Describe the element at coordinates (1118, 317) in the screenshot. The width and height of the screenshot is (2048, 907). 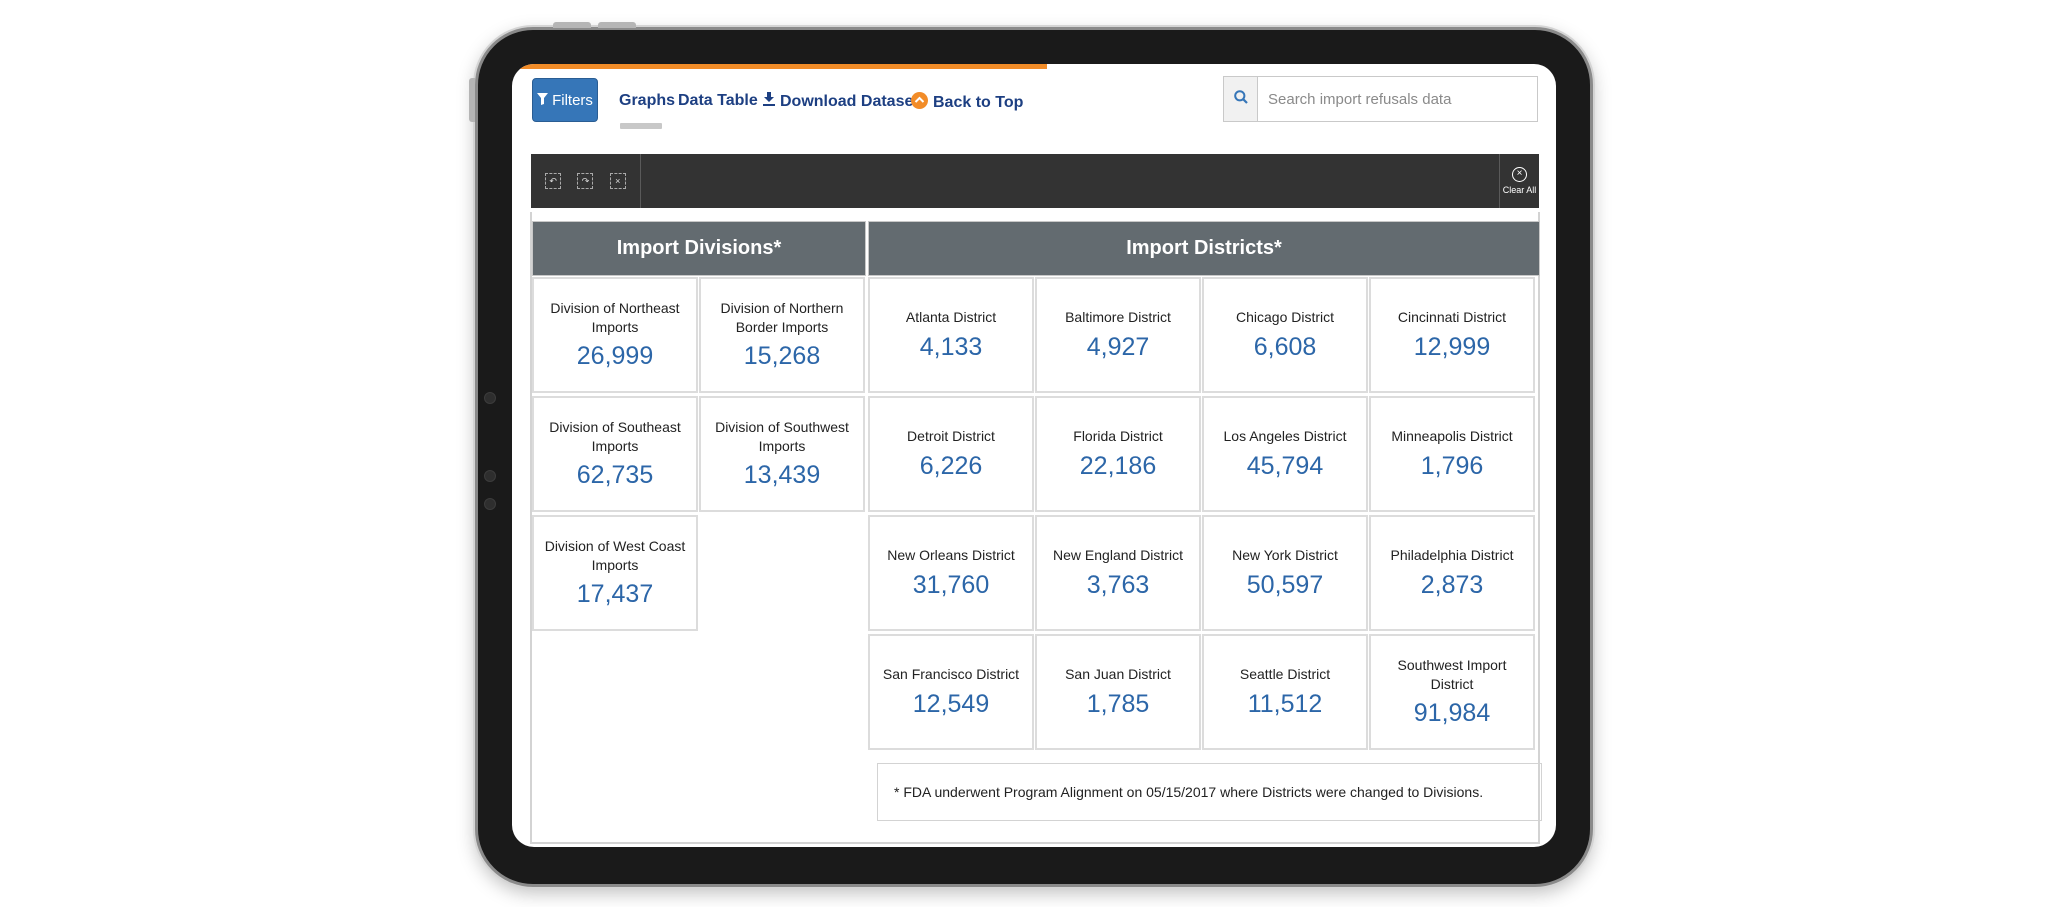
I see `card-label: Baltimore District` at that location.